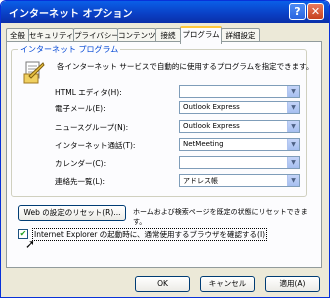 This screenshot has height=298, width=330. I want to click on internet-call-label: インターネット通話(T):, so click(95, 145).